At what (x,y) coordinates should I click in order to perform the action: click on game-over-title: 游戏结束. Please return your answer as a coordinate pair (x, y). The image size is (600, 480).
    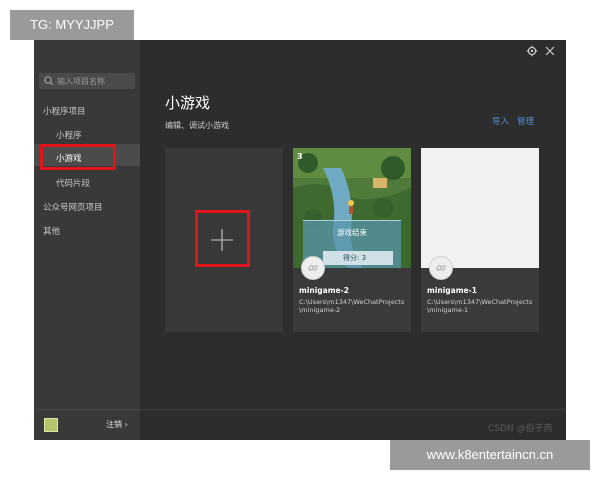
    Looking at the image, I should click on (352, 232).